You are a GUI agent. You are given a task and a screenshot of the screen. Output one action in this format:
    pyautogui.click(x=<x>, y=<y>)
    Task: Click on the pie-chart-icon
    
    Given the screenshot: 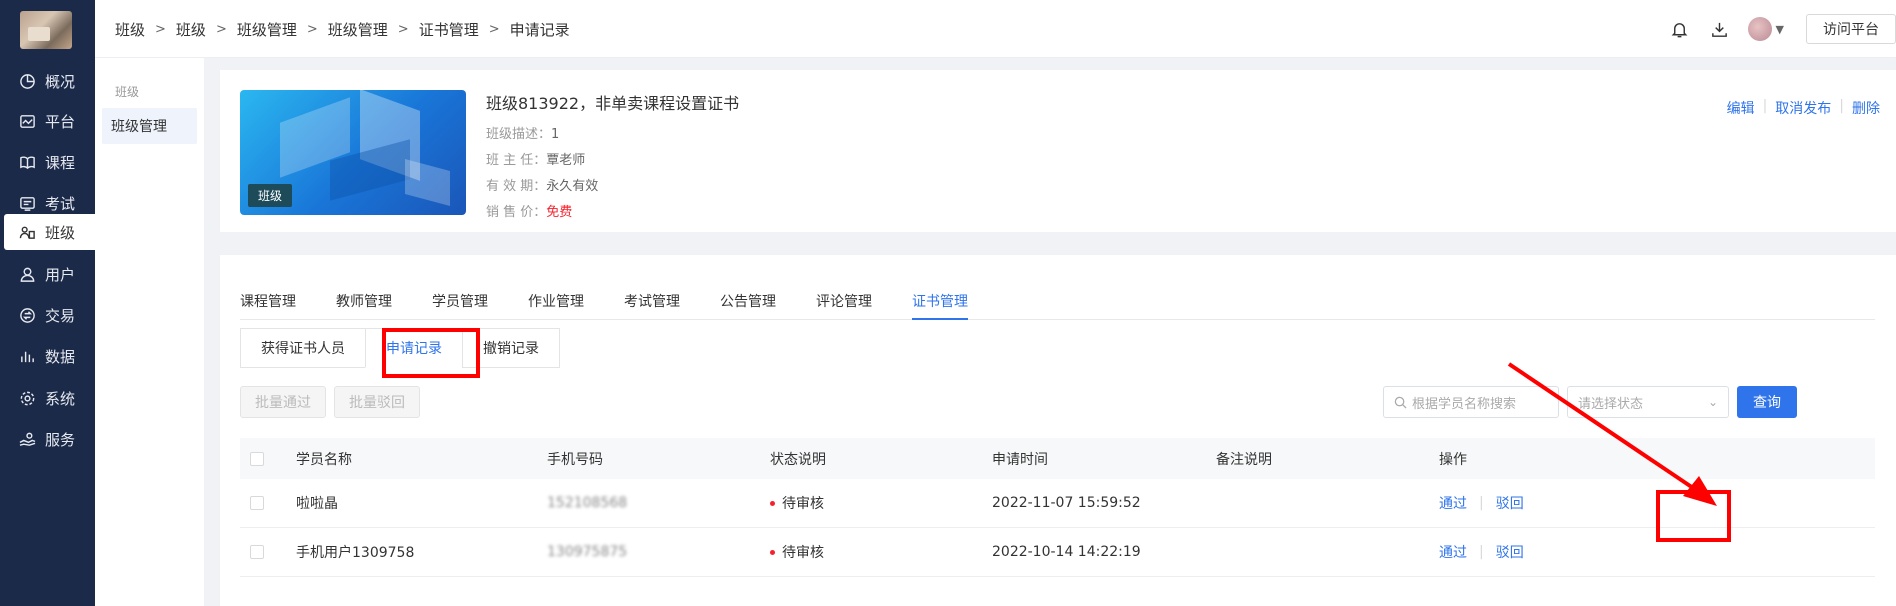 What is the action you would take?
    pyautogui.click(x=27, y=81)
    